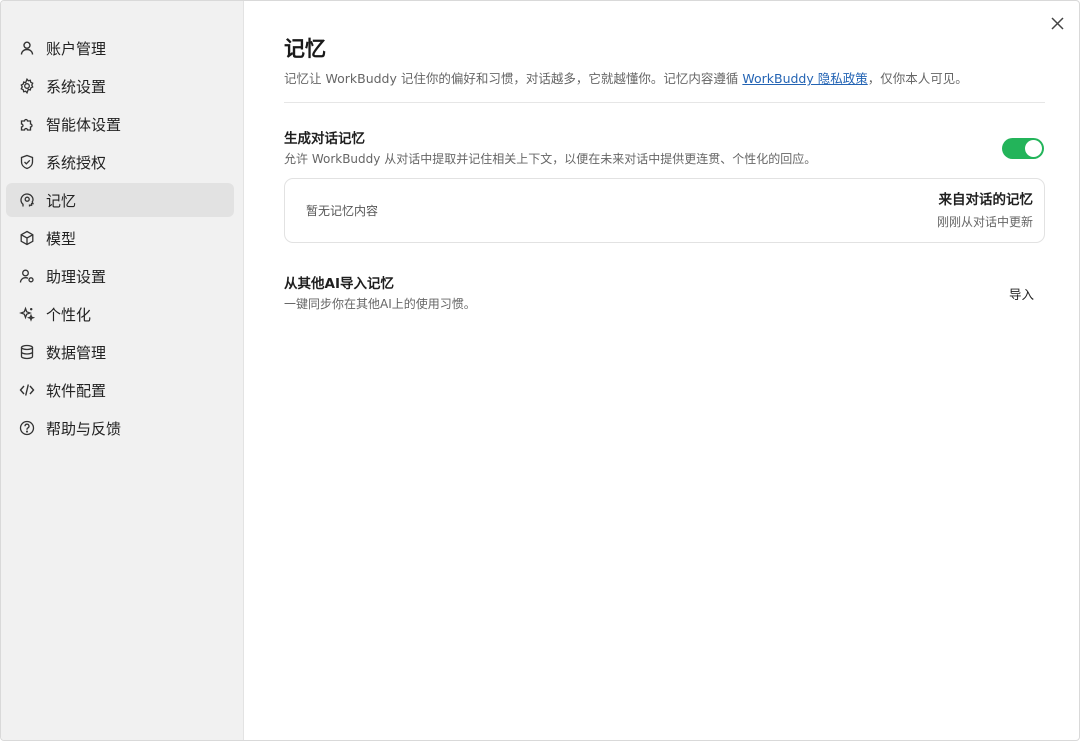 The width and height of the screenshot is (1080, 741). What do you see at coordinates (84, 428) in the screenshot?
I see `sidebar-item-label: 帮助与反馈` at bounding box center [84, 428].